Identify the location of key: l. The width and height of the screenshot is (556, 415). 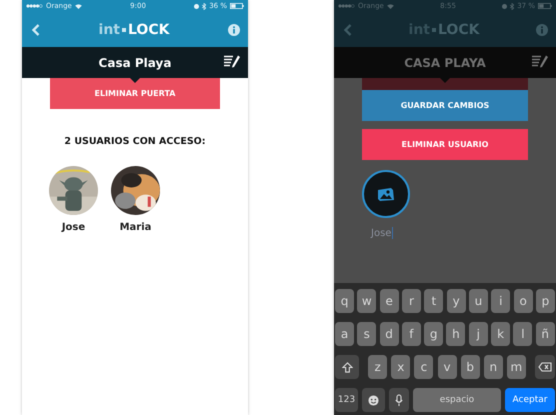
(522, 334).